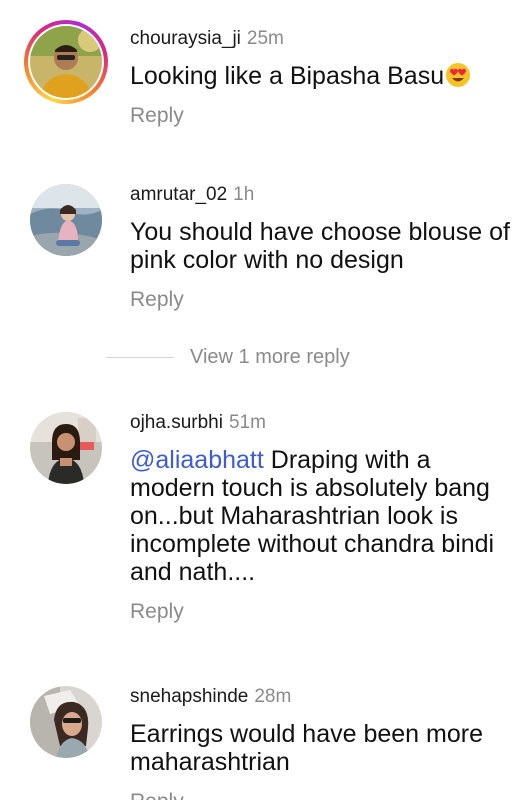 Image resolution: width=528 pixels, height=800 pixels. Describe the element at coordinates (244, 194) in the screenshot. I see `comment-time: 1h` at that location.